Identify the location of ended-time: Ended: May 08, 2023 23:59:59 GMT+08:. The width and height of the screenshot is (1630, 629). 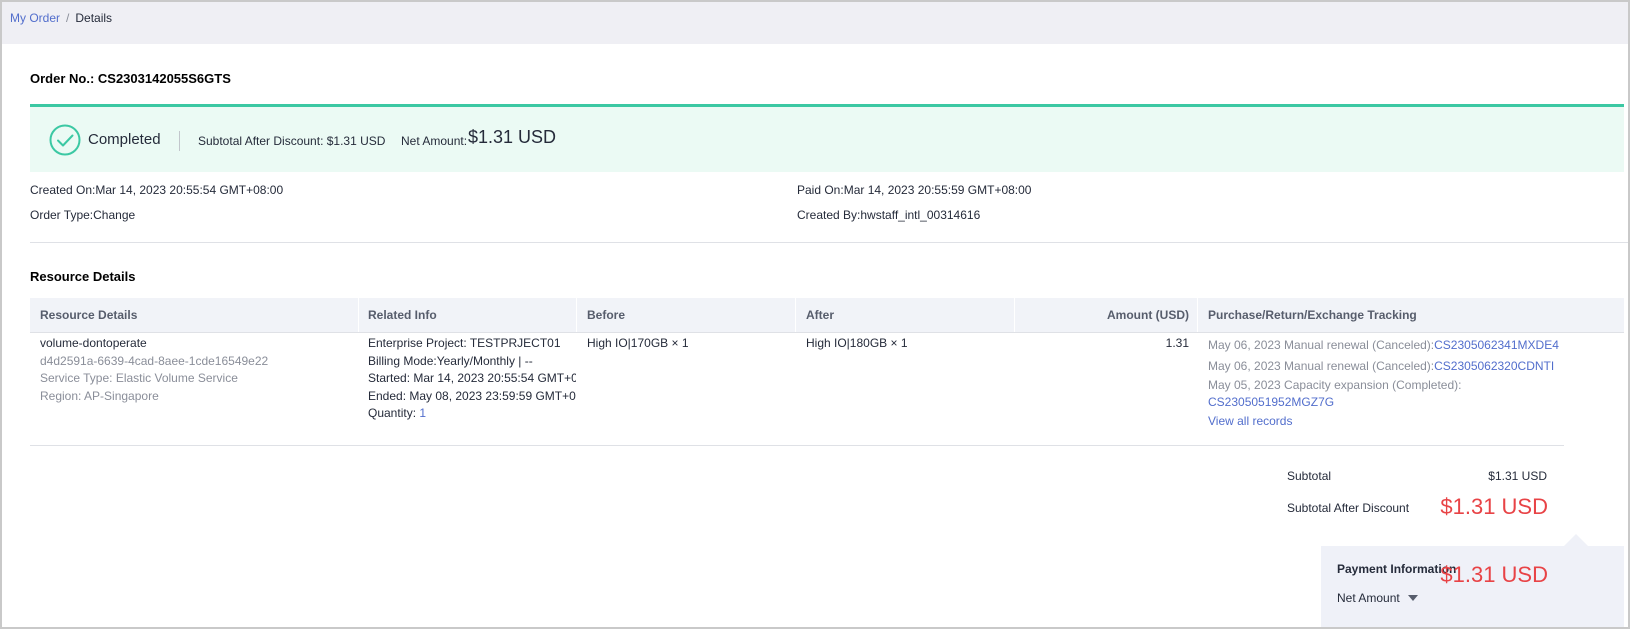
(472, 395).